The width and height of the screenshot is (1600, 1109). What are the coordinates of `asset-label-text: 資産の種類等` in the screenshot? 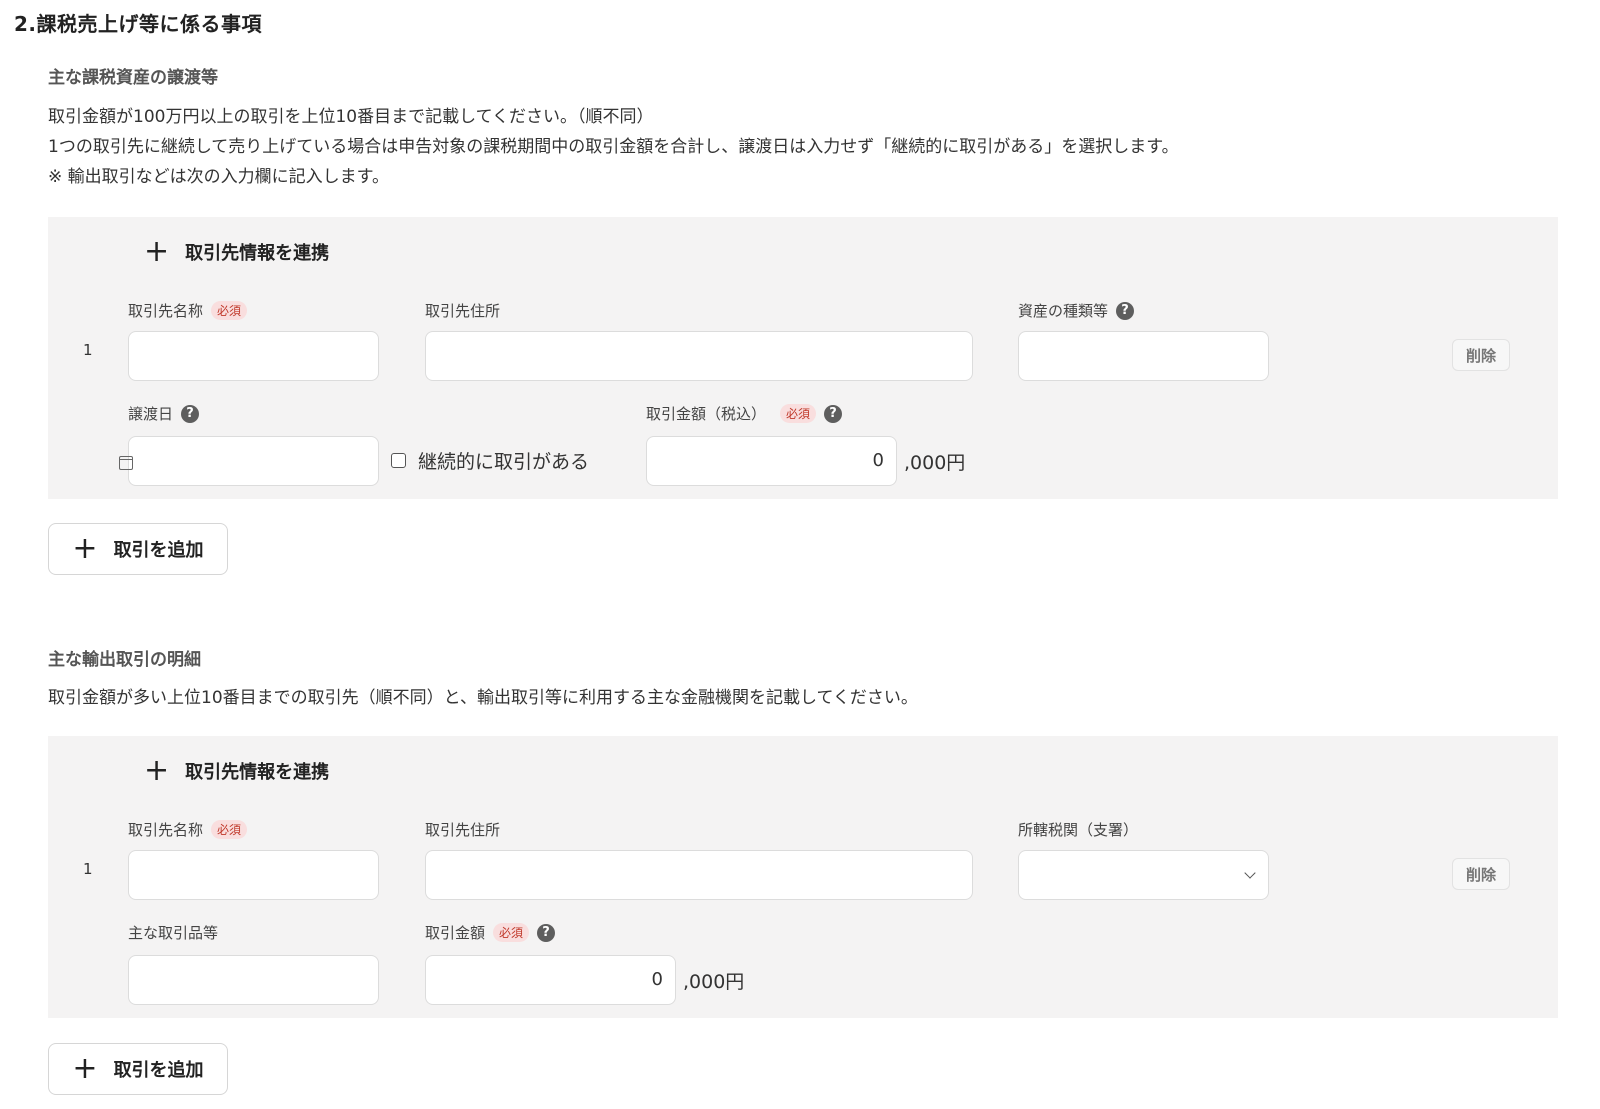 It's located at (1063, 311).